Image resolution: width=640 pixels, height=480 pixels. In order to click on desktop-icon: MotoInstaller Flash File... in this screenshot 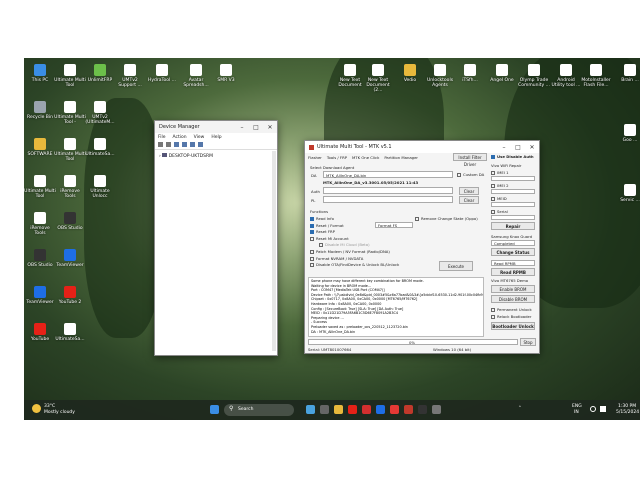, I will do `click(596, 76)`.